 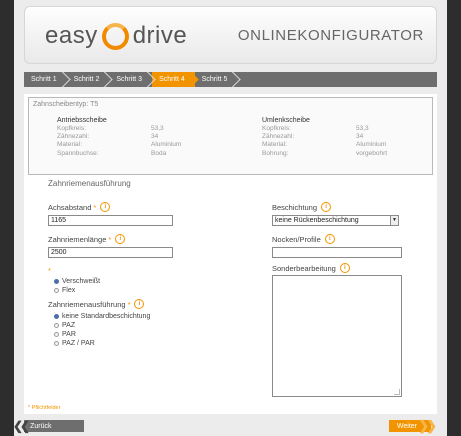 I want to click on summary-value: Boda, so click(x=159, y=153).